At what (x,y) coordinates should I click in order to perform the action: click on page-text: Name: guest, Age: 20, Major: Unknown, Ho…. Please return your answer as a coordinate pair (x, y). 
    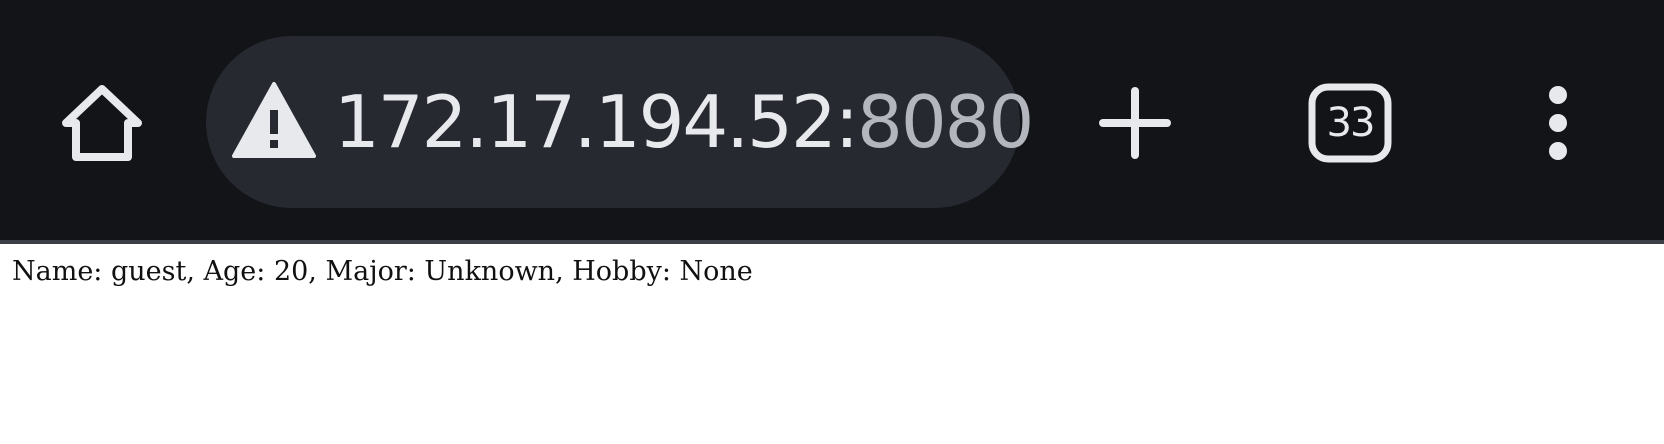
    Looking at the image, I should click on (382, 271).